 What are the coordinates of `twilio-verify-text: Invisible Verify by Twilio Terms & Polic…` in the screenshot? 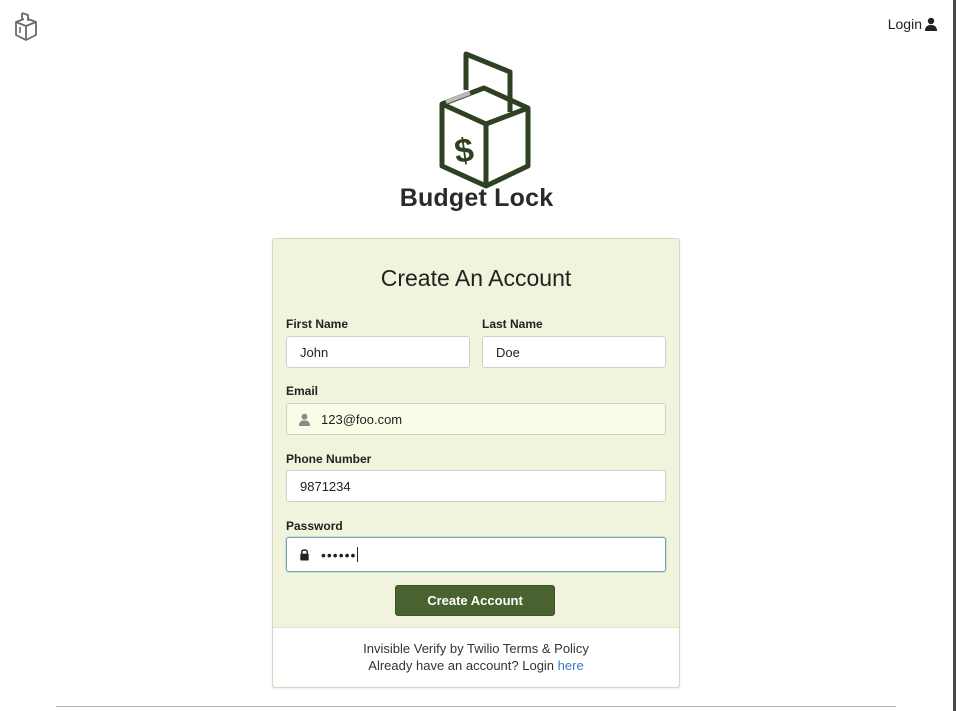 It's located at (476, 648).